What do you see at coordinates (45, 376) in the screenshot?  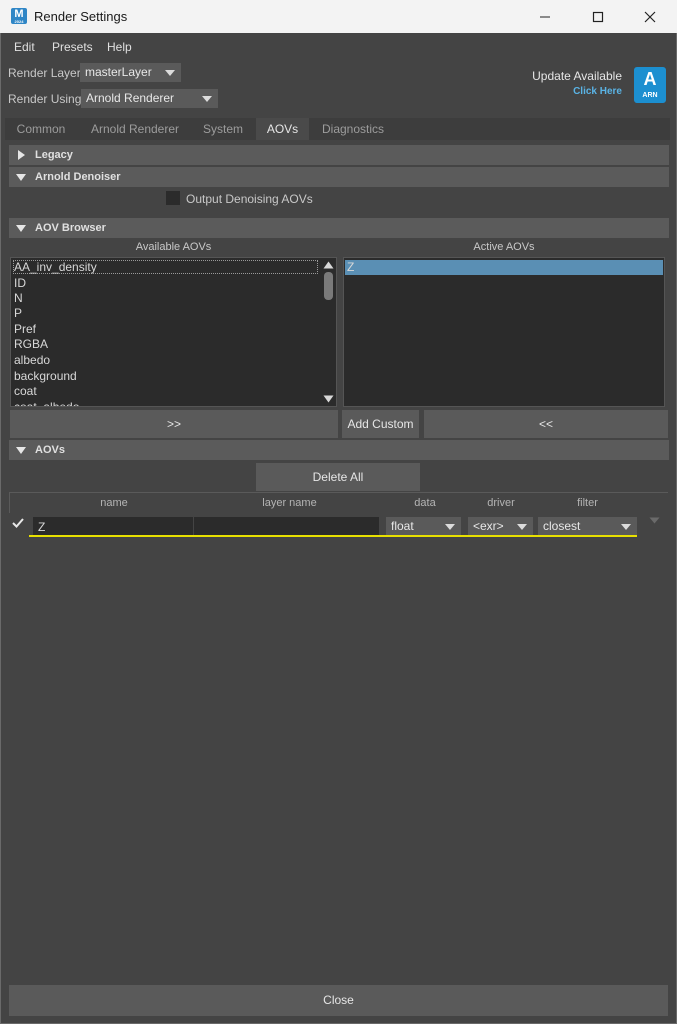 I see `list-item: background` at bounding box center [45, 376].